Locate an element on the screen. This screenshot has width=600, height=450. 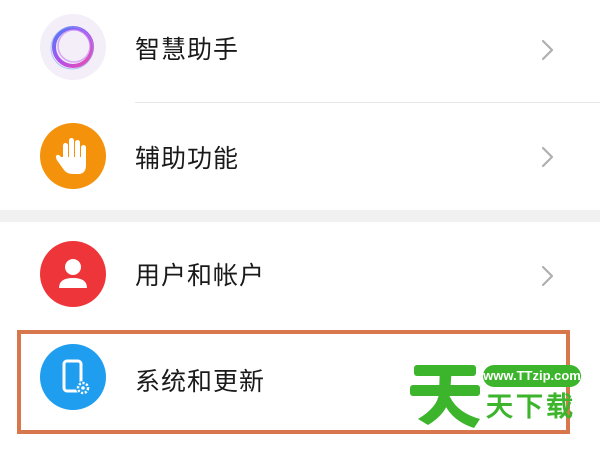
settings-item-label: 辅助功能 is located at coordinates (187, 158).